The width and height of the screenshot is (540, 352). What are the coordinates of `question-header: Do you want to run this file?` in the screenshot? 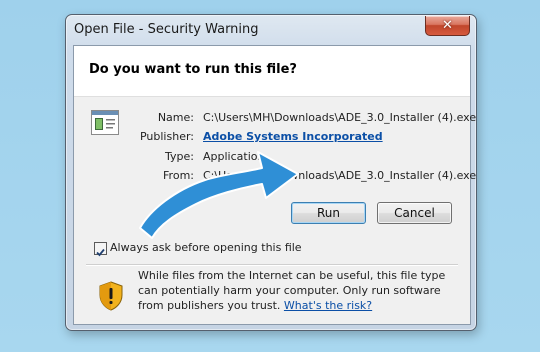 It's located at (272, 71).